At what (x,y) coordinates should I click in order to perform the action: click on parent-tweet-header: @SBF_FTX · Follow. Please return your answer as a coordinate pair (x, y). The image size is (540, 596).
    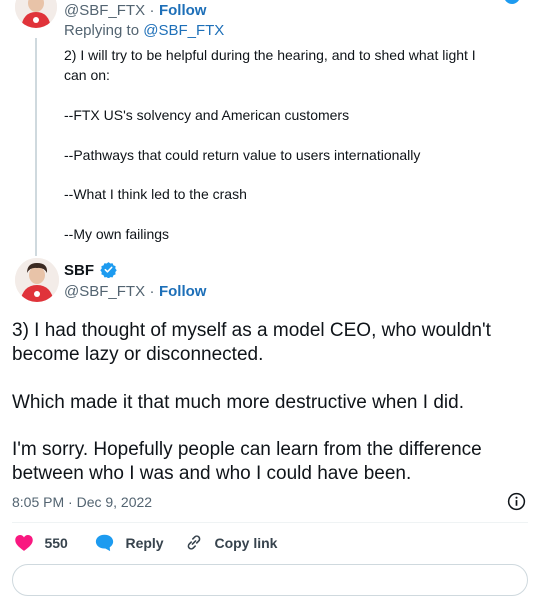
    Looking at the image, I should click on (135, 11).